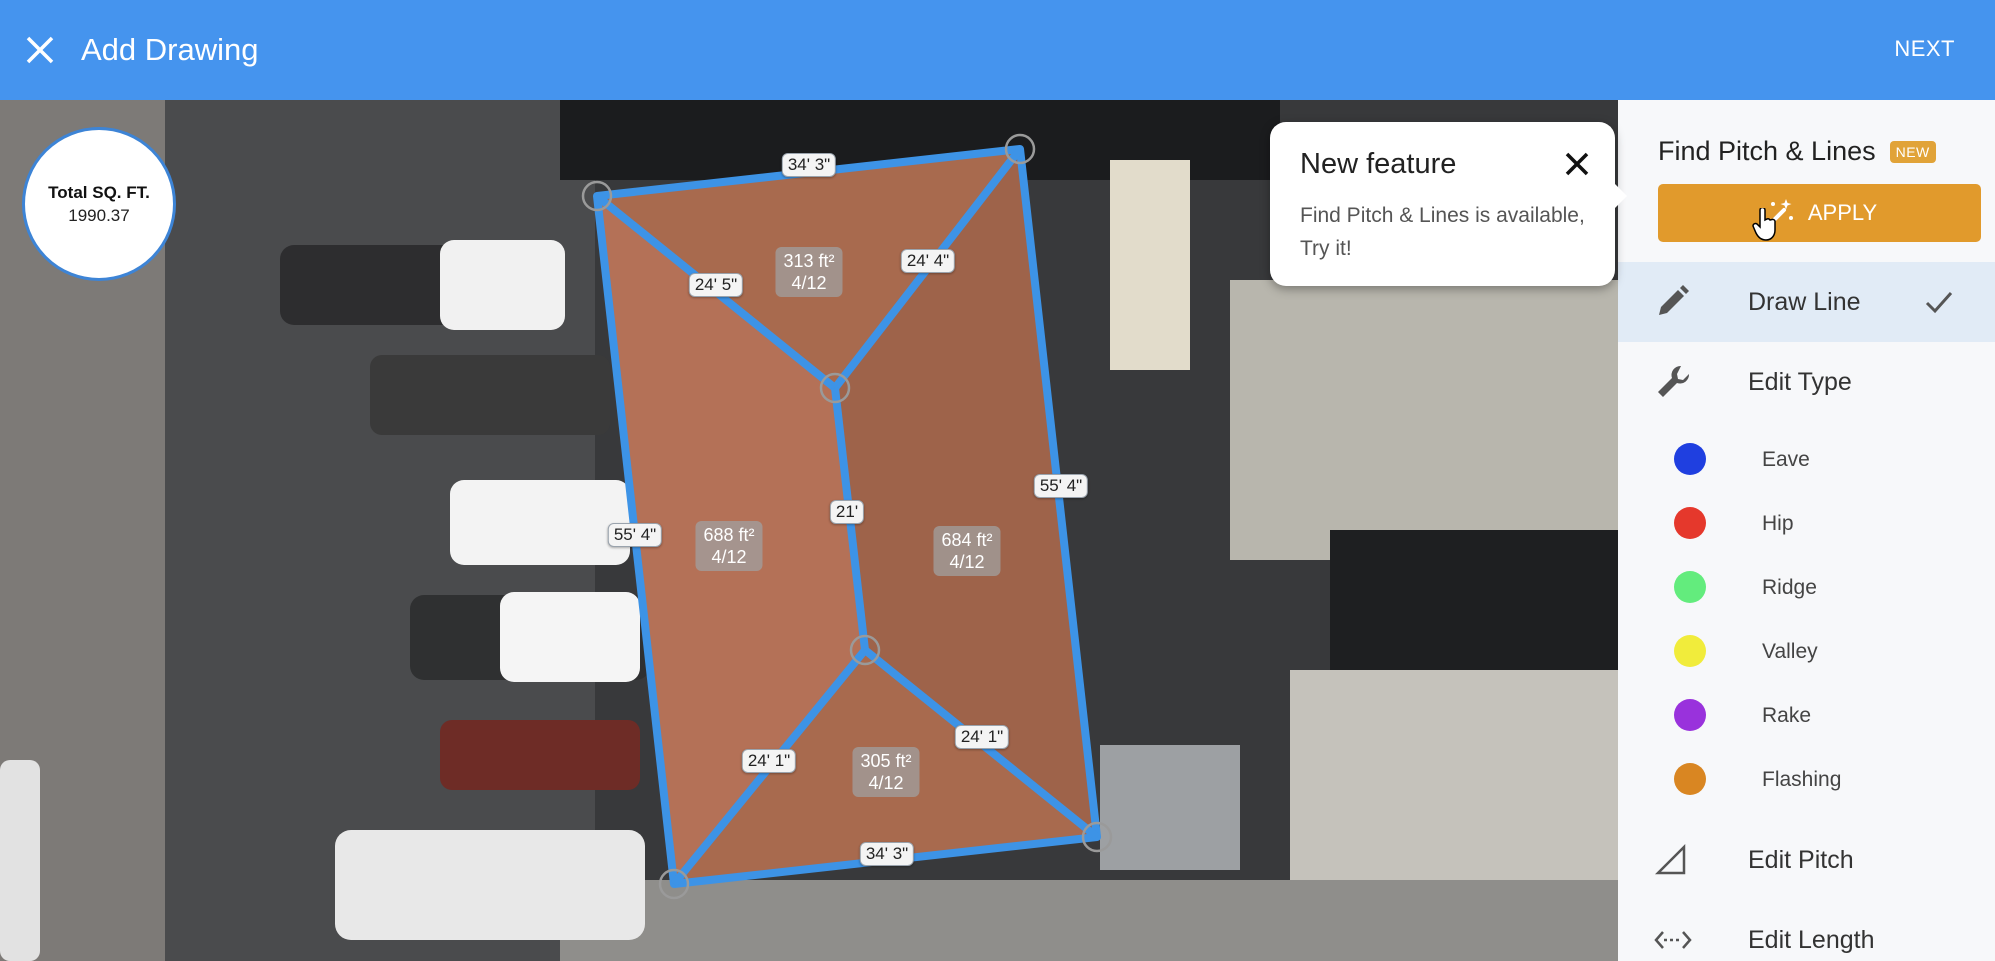  Describe the element at coordinates (1939, 303) in the screenshot. I see `checkmark-icon` at that location.